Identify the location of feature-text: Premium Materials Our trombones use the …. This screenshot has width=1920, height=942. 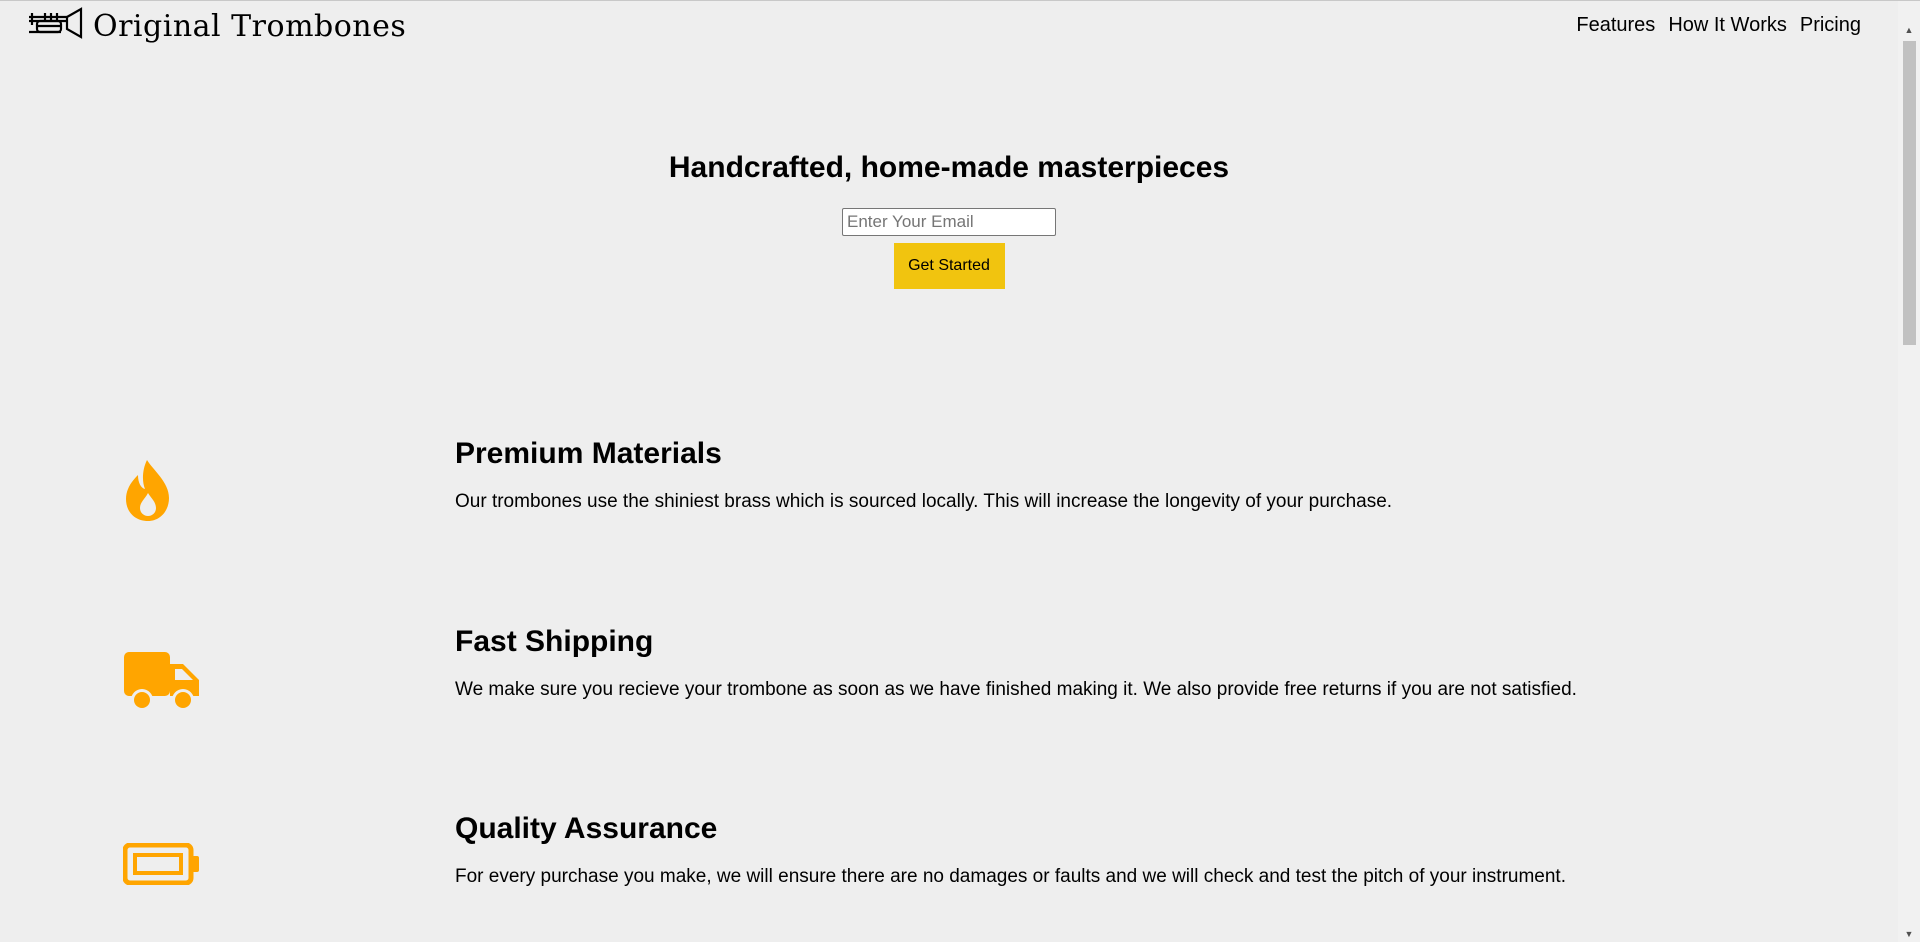
(923, 475).